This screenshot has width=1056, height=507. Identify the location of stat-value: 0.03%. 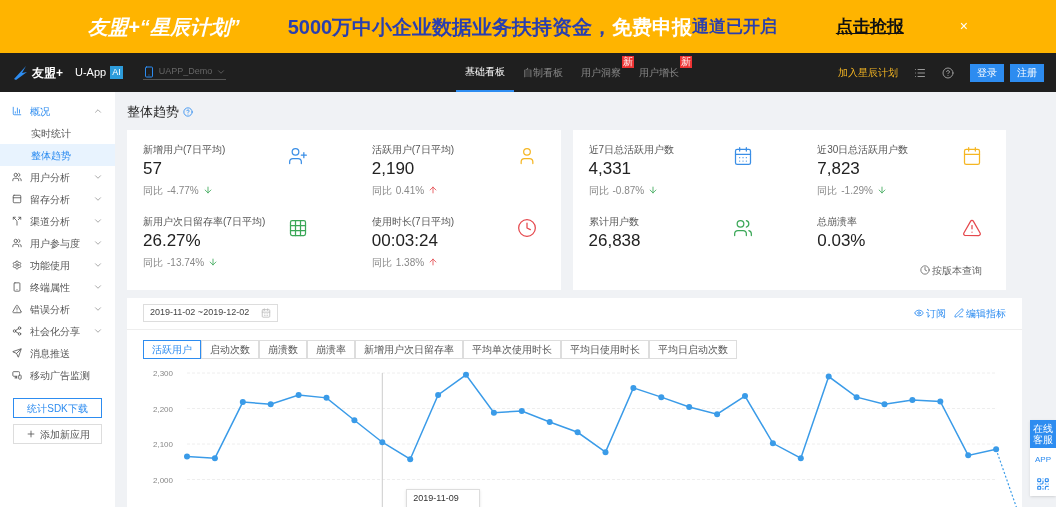
(841, 240).